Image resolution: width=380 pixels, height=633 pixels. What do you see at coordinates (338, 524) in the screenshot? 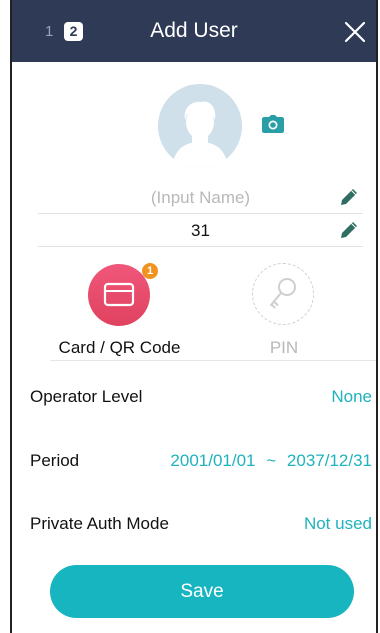
I see `private-auth-mode-value: Not used` at bounding box center [338, 524].